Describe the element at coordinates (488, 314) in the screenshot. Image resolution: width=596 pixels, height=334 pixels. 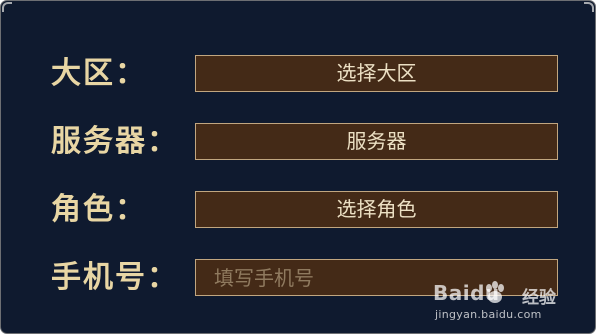
I see `watermark-url: jingyan.baidu.com` at that location.